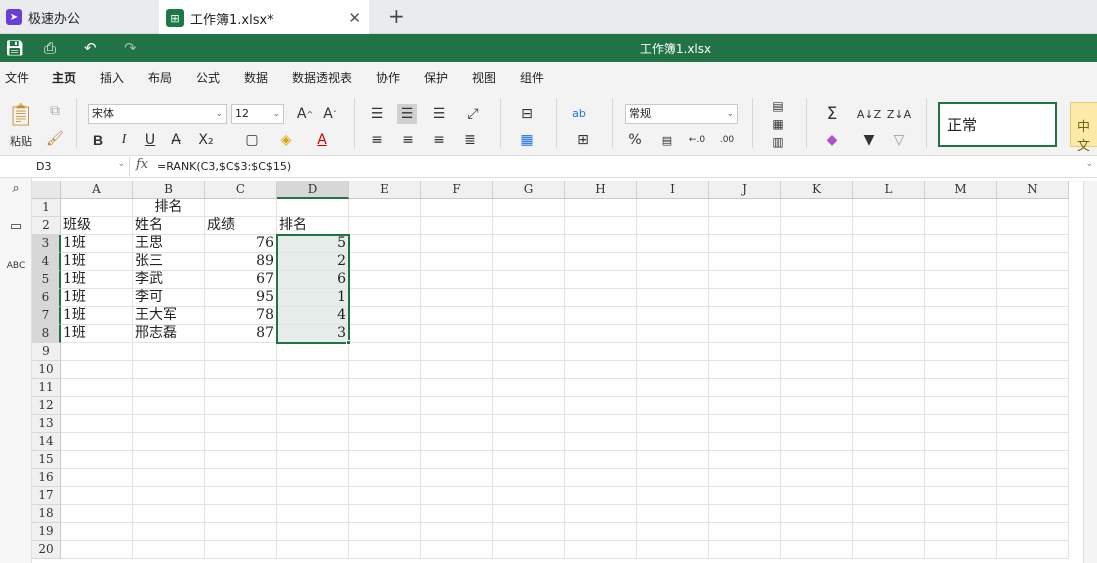  Describe the element at coordinates (583, 140) in the screenshot. I see `insert-table-icon: ⊞` at that location.